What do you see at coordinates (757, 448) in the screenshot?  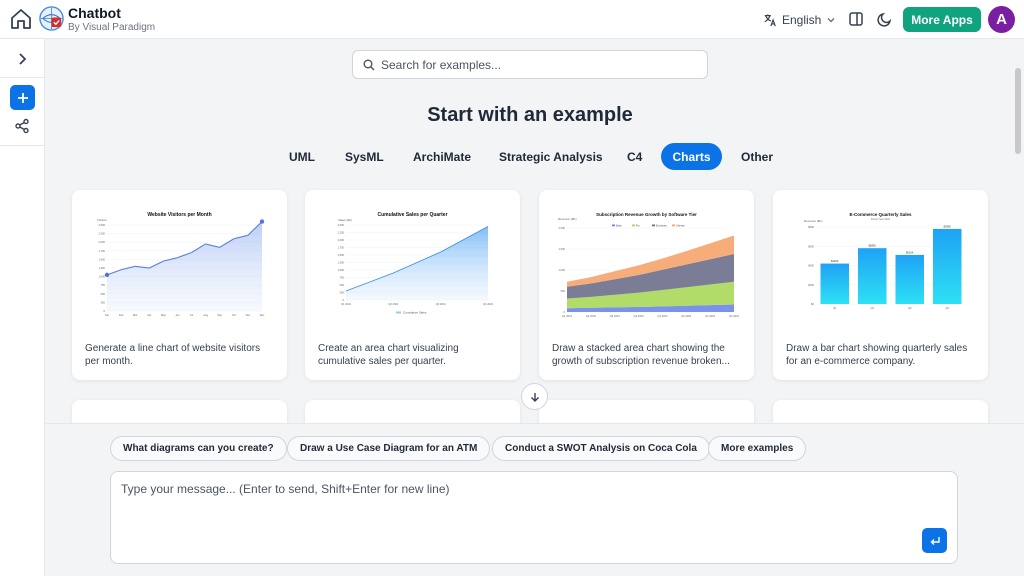 I see `more-examples-chip: More examples` at bounding box center [757, 448].